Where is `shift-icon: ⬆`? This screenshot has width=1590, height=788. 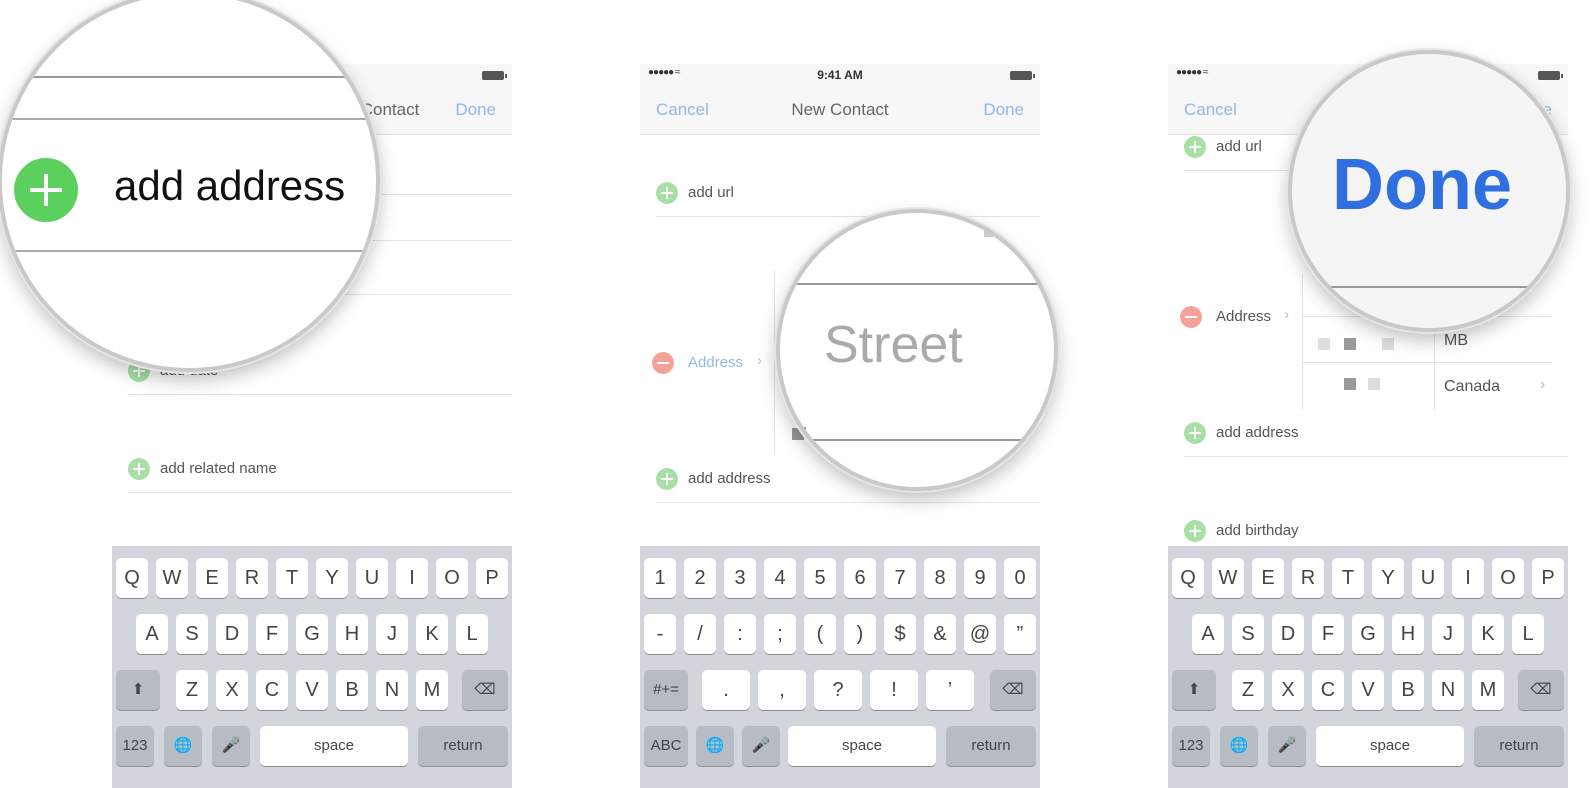
shift-icon: ⬆ is located at coordinates (138, 690).